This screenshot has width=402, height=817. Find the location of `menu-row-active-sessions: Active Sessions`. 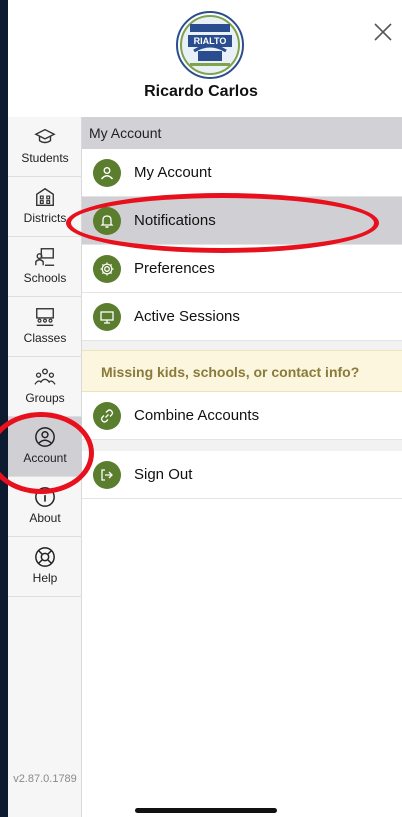

menu-row-active-sessions: Active Sessions is located at coordinates (242, 317).